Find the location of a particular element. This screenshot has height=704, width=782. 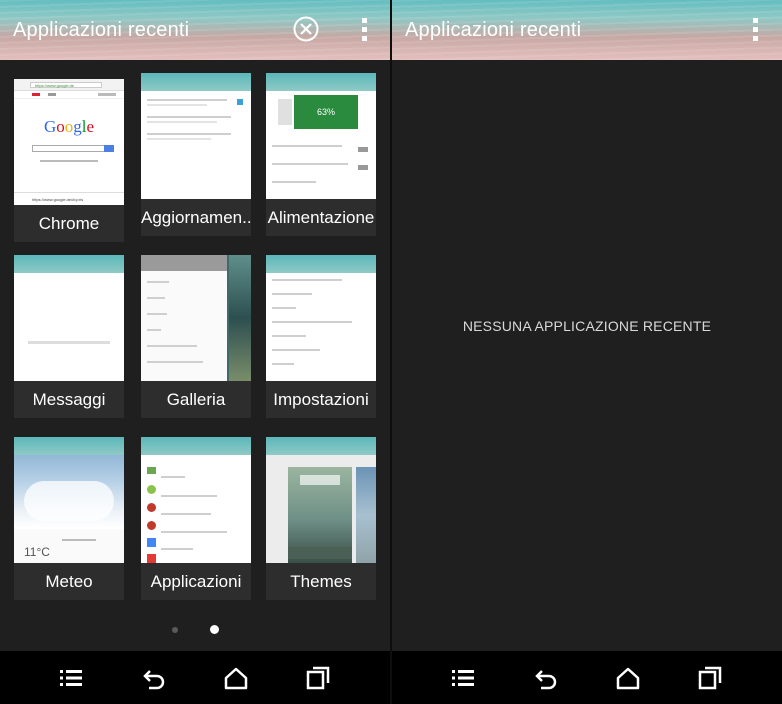

chrome-bottom-url: https://www.google.de/#q=ris is located at coordinates (69, 198).